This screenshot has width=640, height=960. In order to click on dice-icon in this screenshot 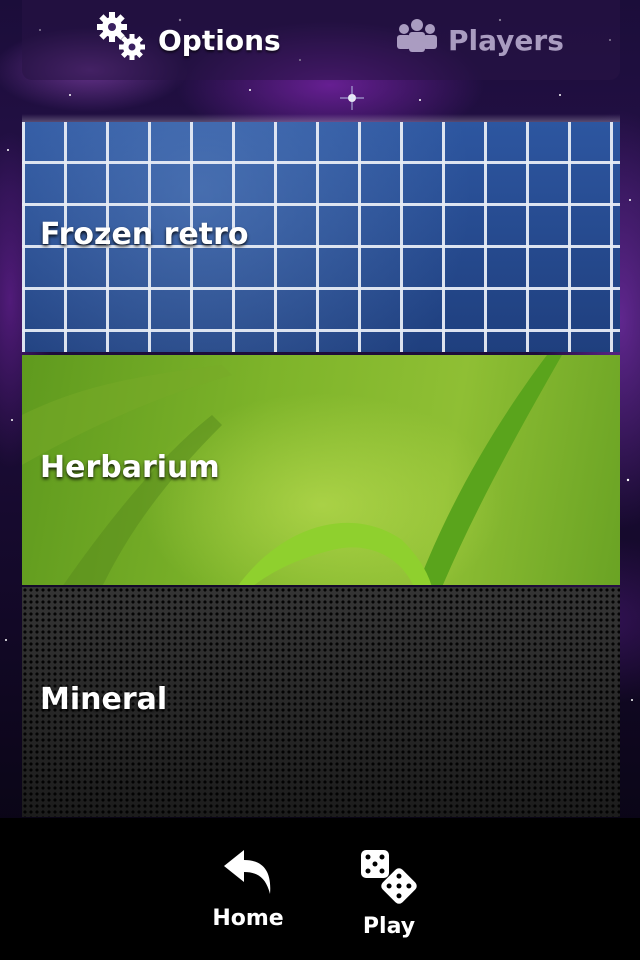, I will do `click(389, 877)`.